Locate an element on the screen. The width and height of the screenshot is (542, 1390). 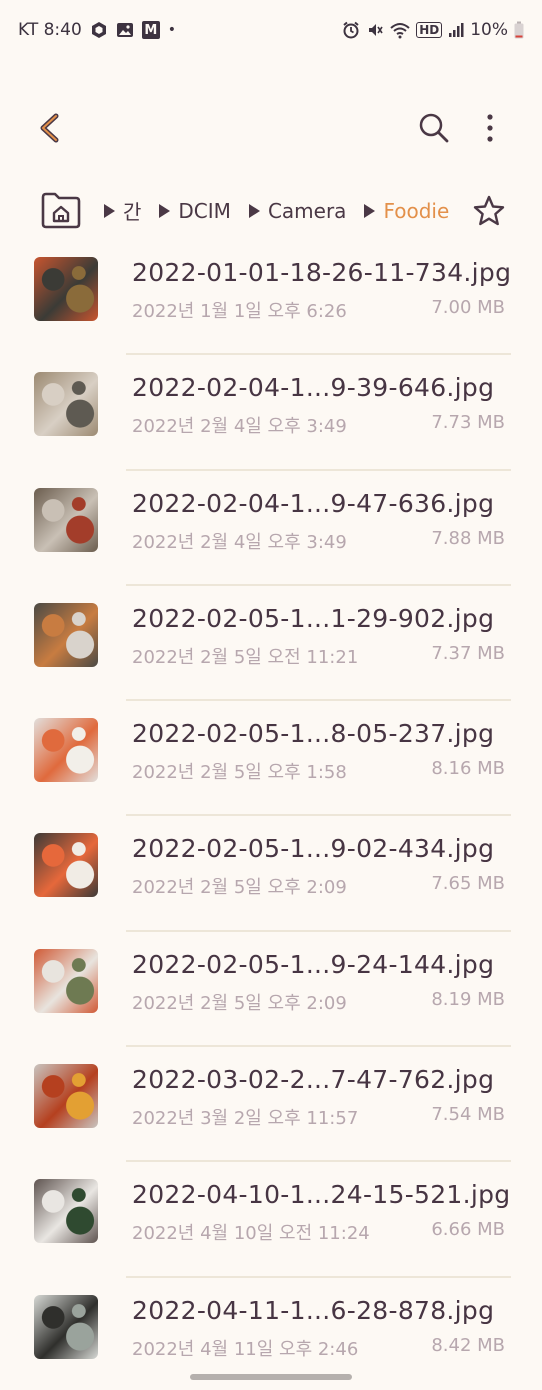
back-button is located at coordinates (52, 128).